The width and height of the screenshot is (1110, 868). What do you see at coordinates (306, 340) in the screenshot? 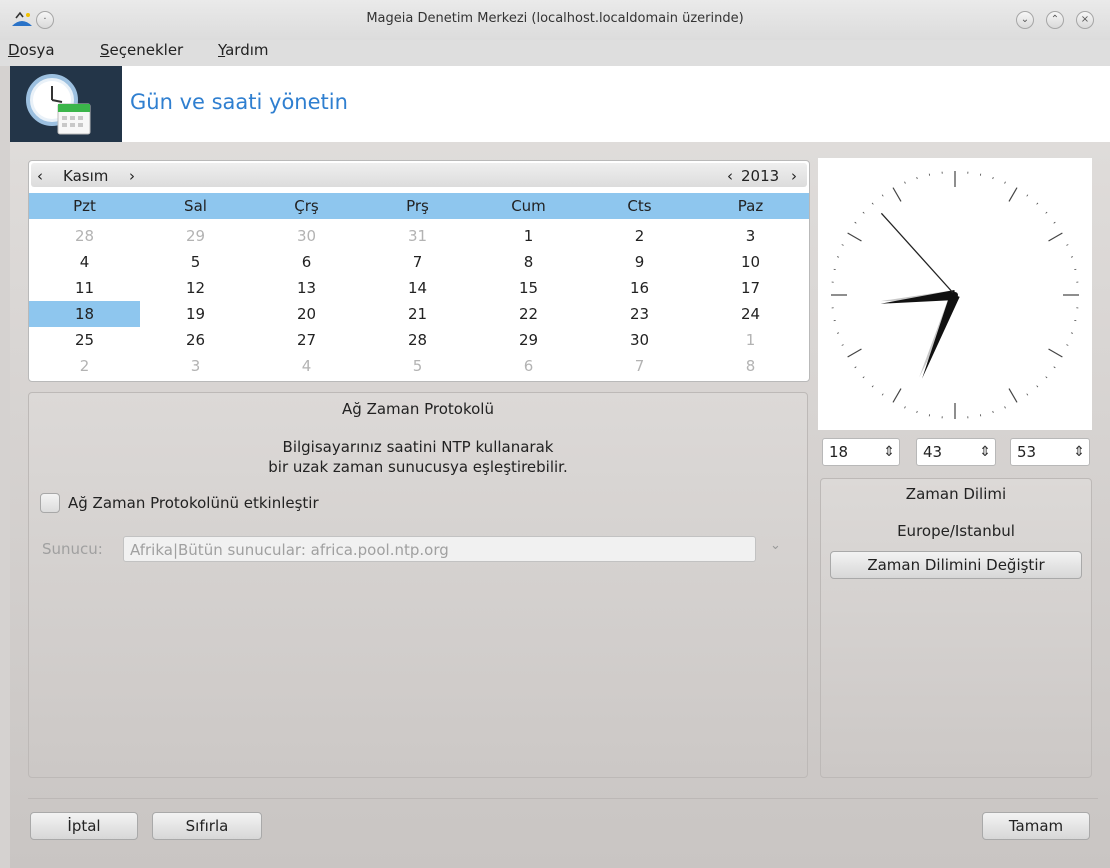
I see `calendar-day: 27` at bounding box center [306, 340].